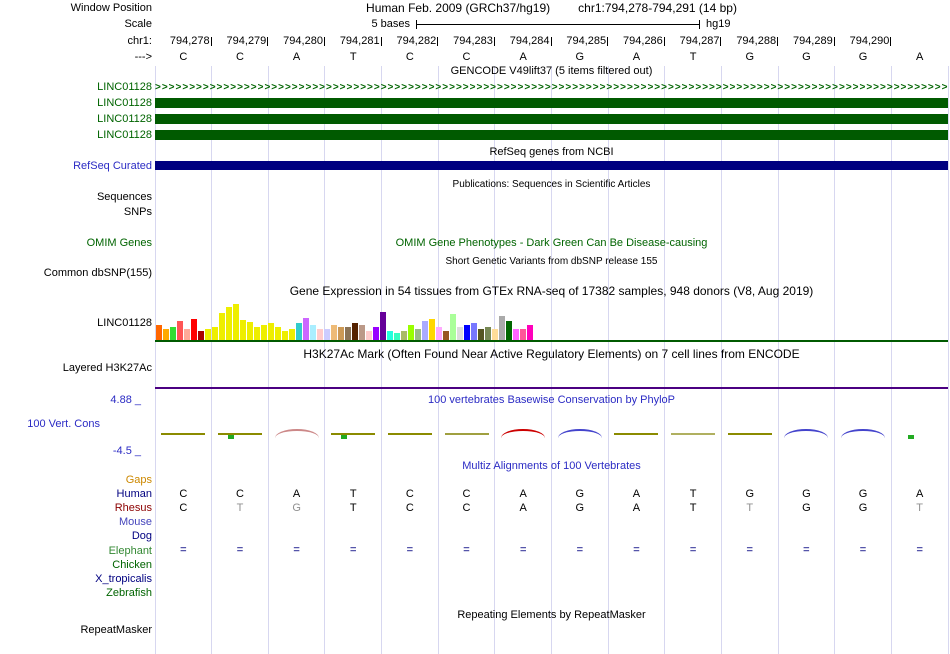 This screenshot has height=654, width=950. What do you see at coordinates (129, 593) in the screenshot?
I see `track-label-zebrafish: Zebrafish` at bounding box center [129, 593].